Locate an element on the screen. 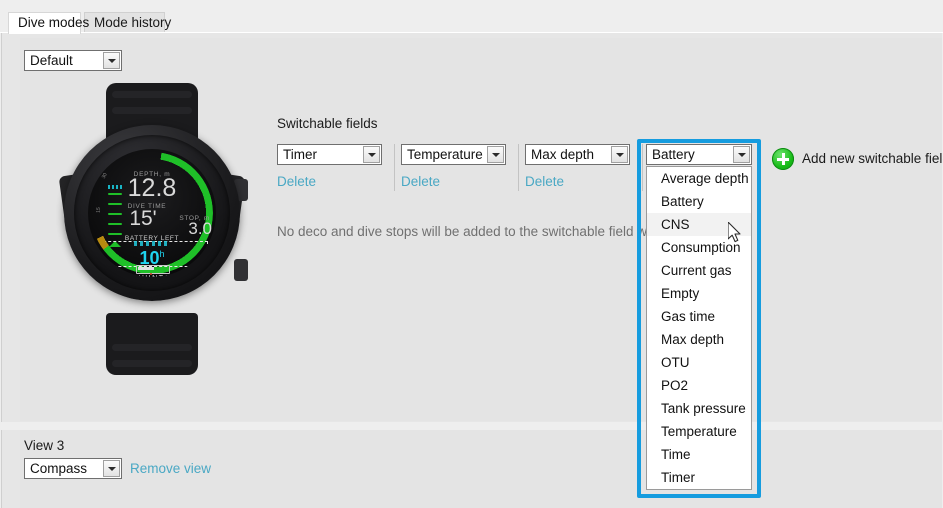  switchable-field-value-1: Timer is located at coordinates (300, 154).